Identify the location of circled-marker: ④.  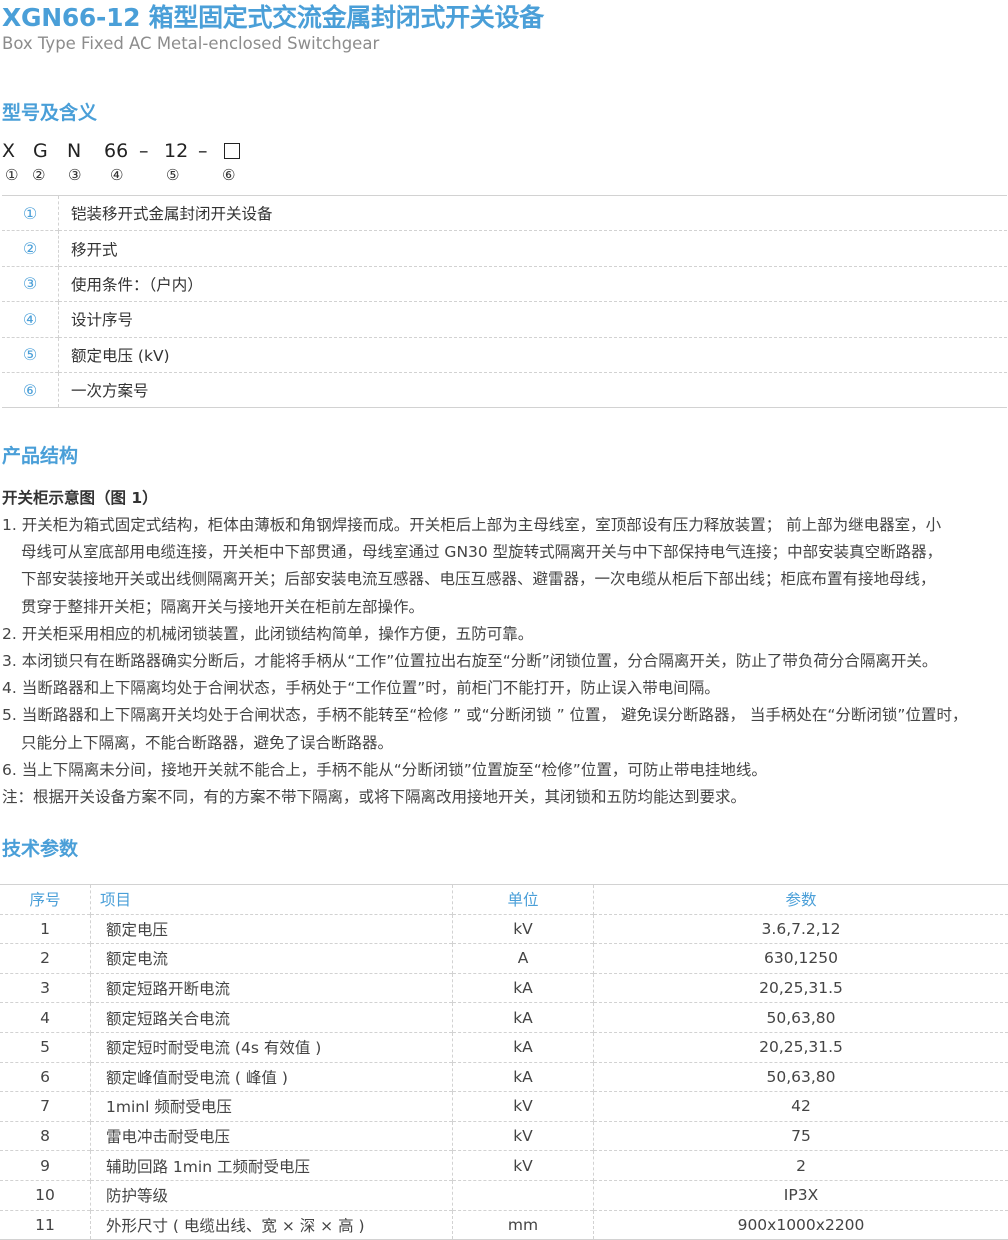
(116, 175).